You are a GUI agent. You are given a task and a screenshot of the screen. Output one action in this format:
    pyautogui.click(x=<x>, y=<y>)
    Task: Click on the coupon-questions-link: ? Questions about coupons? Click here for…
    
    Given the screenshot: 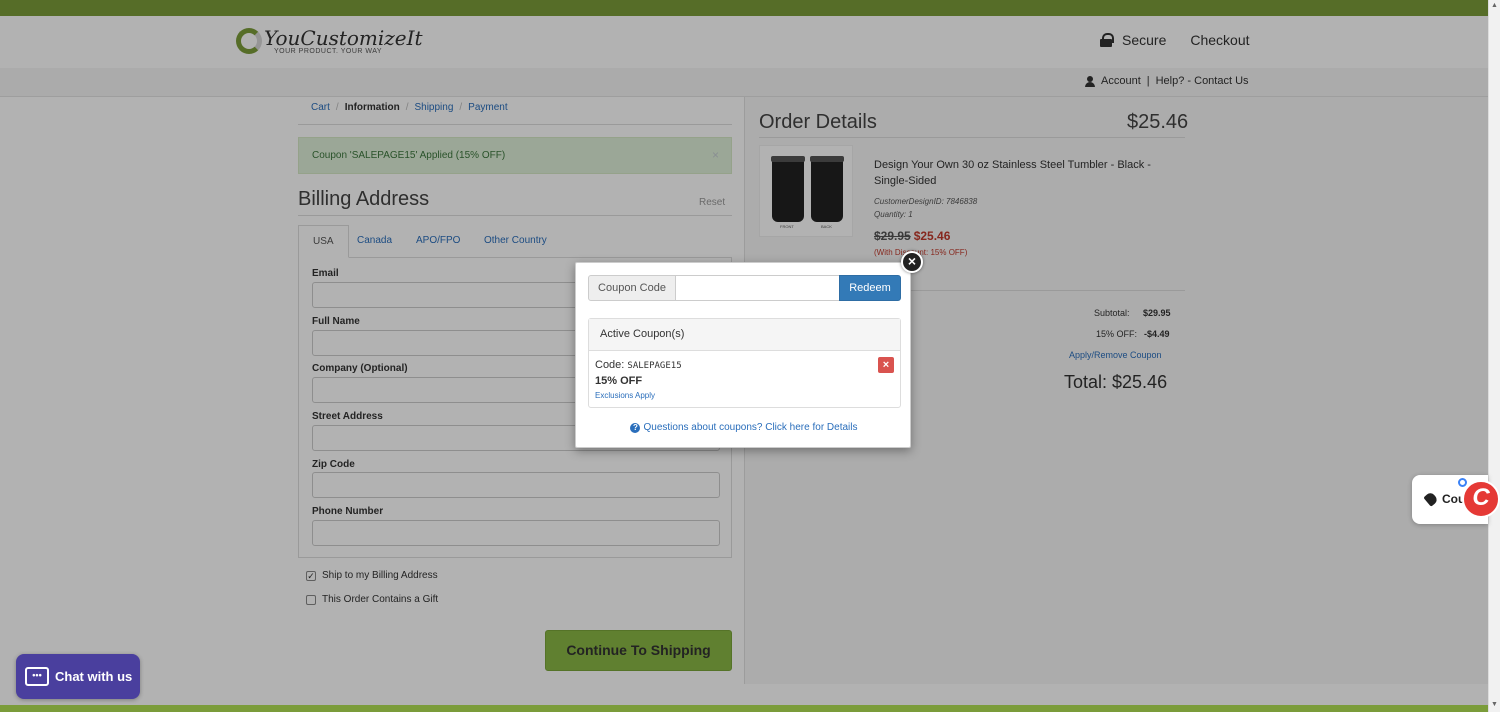 What is the action you would take?
    pyautogui.click(x=744, y=427)
    